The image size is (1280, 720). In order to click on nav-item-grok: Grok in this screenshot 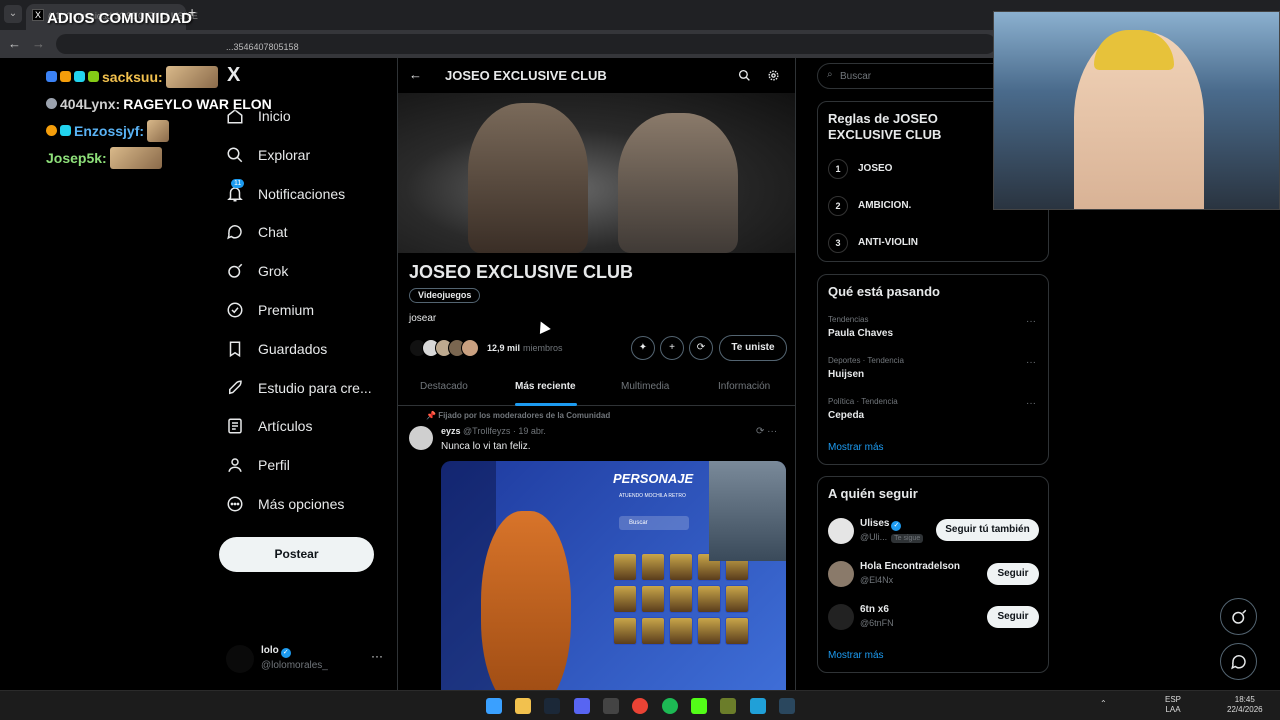, I will do `click(257, 271)`.